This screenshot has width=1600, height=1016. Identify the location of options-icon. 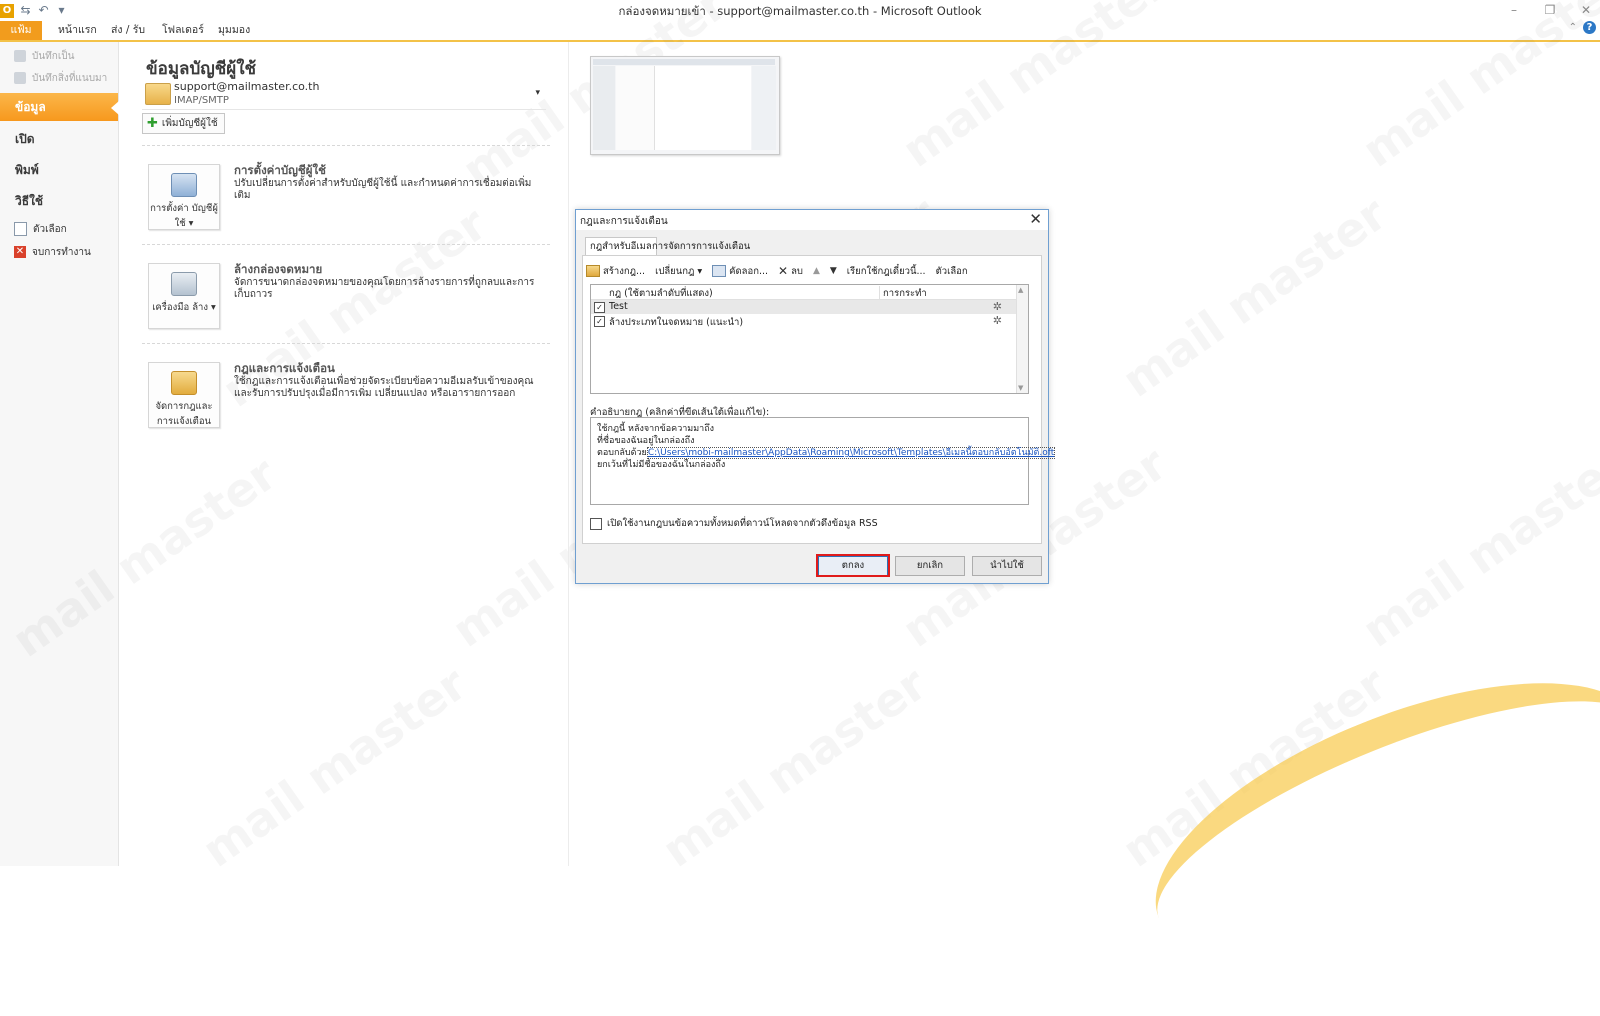
(20, 229).